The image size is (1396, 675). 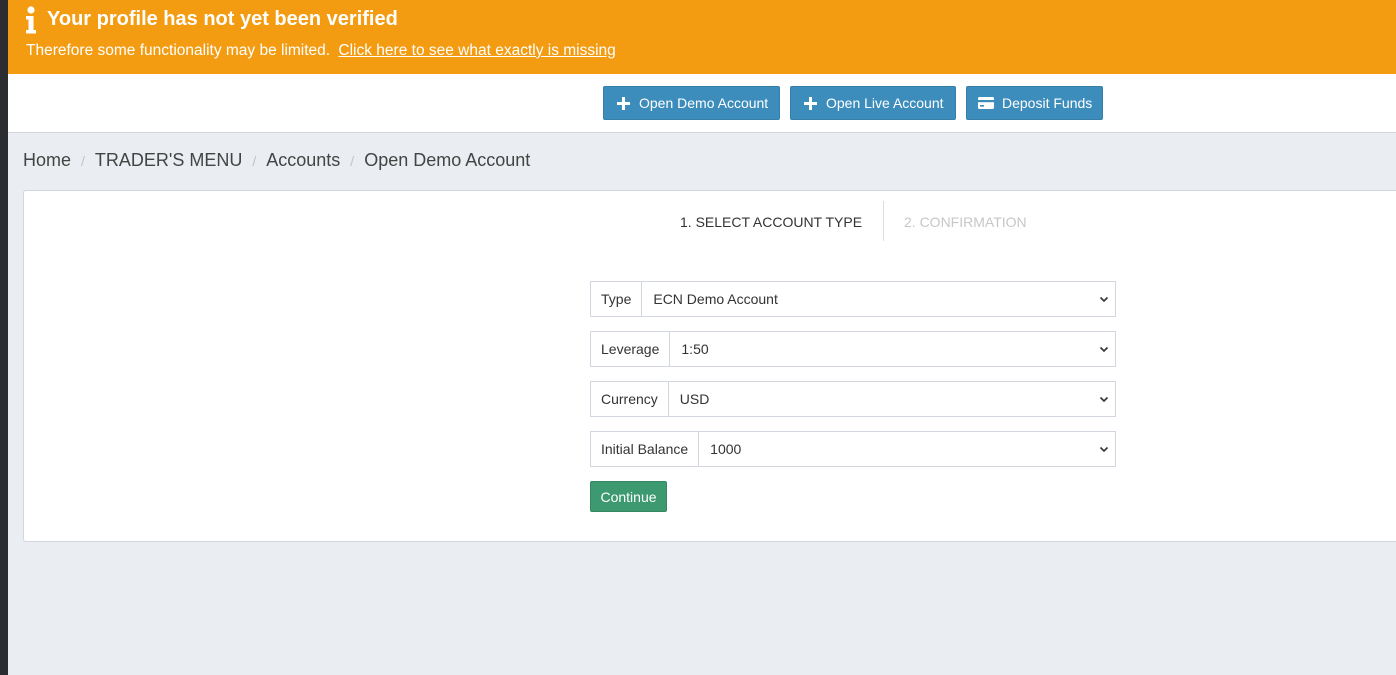 I want to click on credit-card-icon, so click(x=986, y=103).